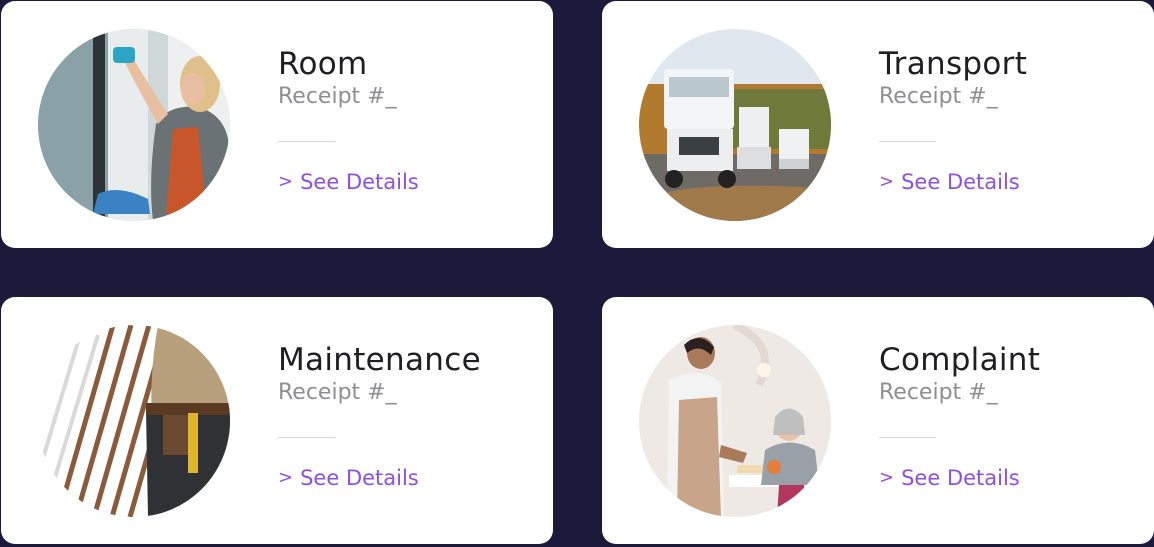 The image size is (1154, 547). I want to click on restaurant-photo, so click(735, 421).